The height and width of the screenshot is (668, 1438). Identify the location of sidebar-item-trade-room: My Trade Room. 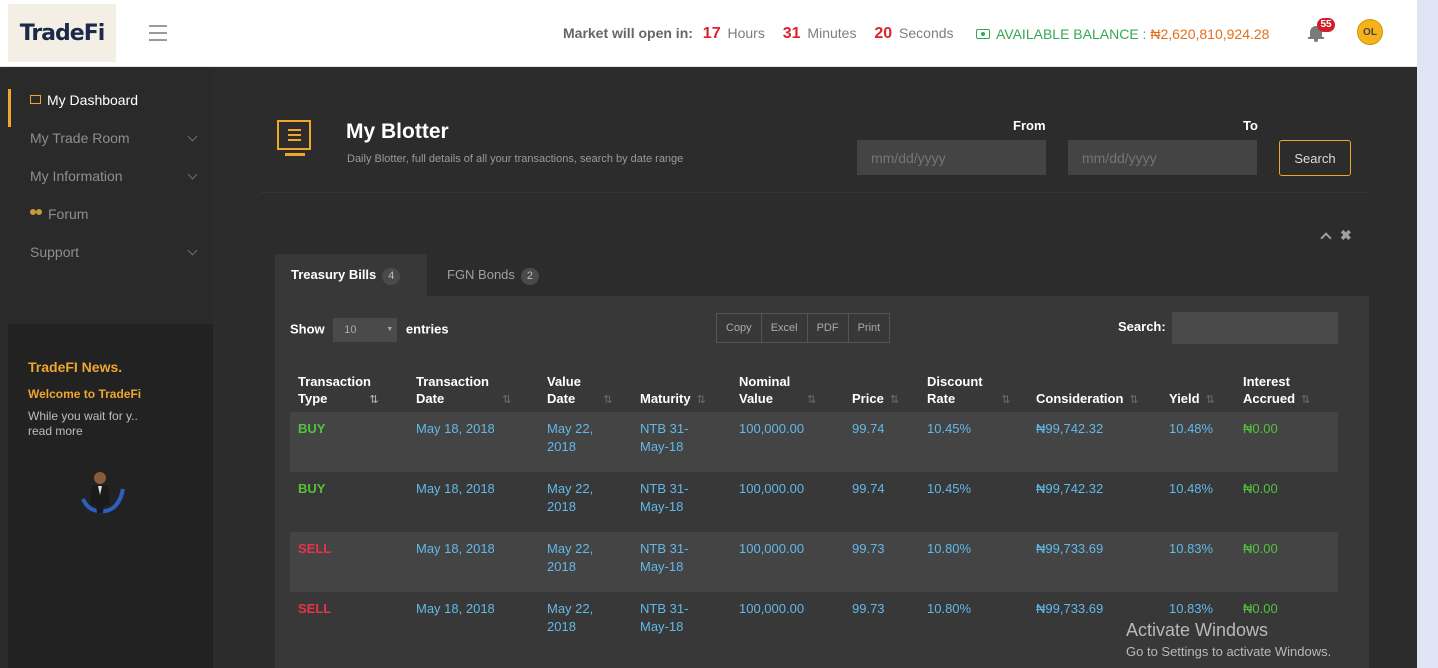
(110, 146).